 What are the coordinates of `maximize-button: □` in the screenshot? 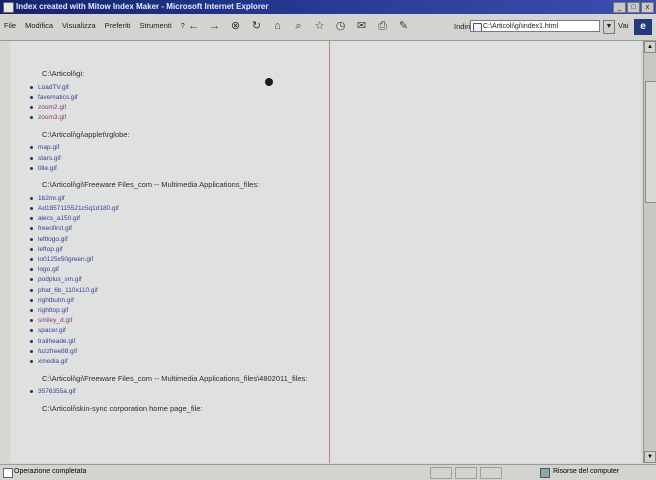 It's located at (633, 7).